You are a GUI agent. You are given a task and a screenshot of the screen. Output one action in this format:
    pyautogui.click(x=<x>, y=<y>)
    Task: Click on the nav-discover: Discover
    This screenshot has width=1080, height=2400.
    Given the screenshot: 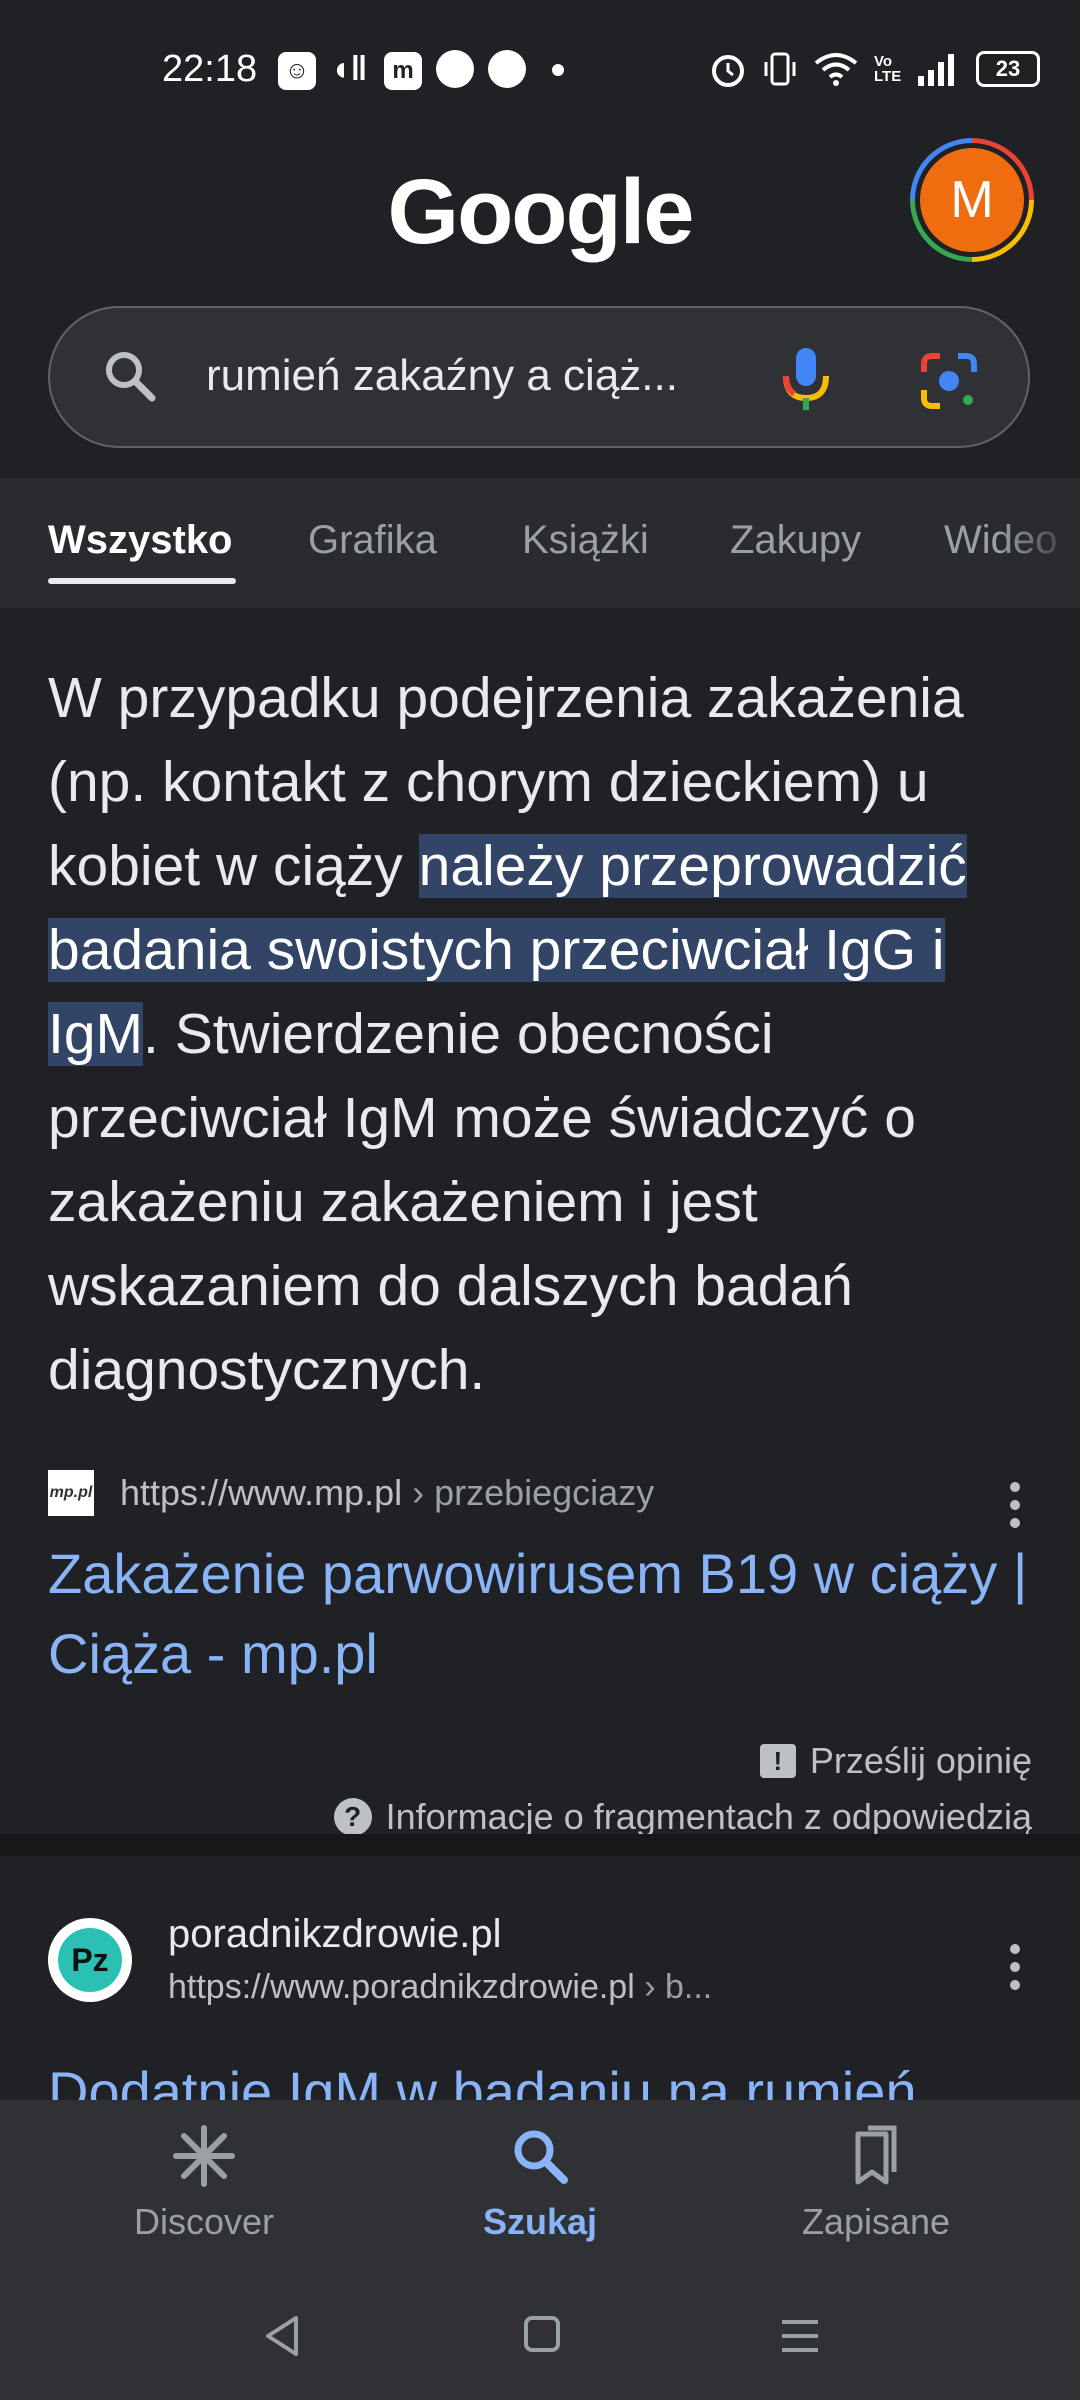 What is the action you would take?
    pyautogui.click(x=204, y=2183)
    